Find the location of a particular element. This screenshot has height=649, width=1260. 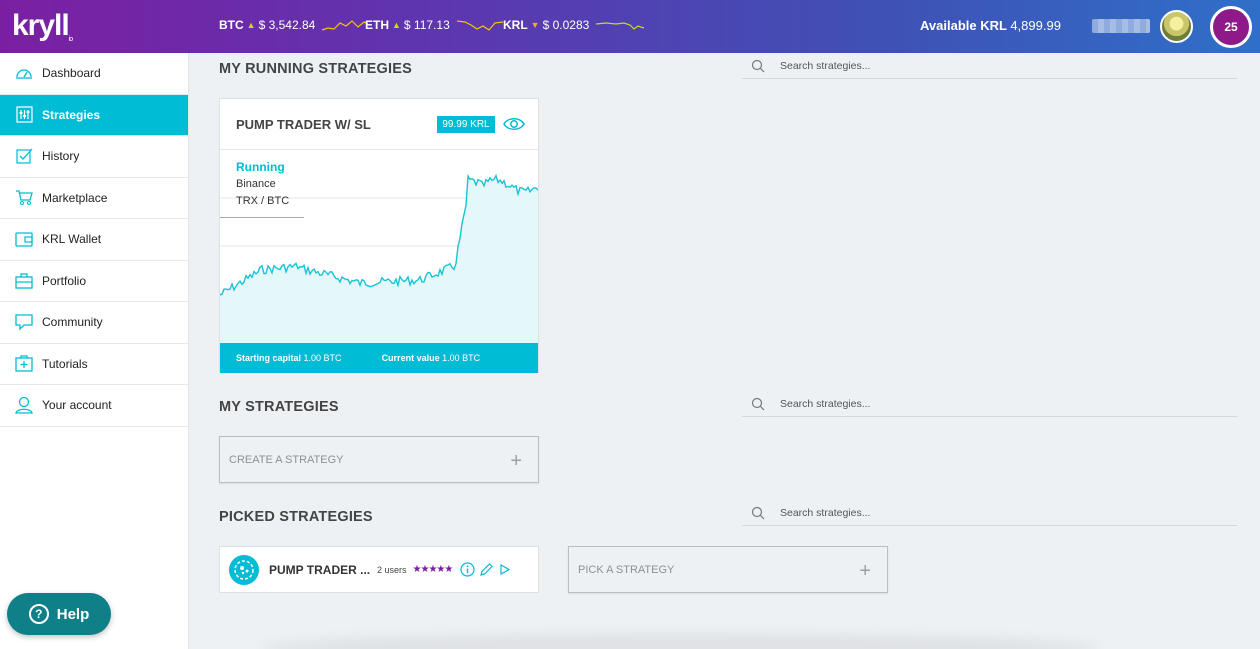

create-strategy-button: CREATE A STRATEGY + is located at coordinates (379, 459).